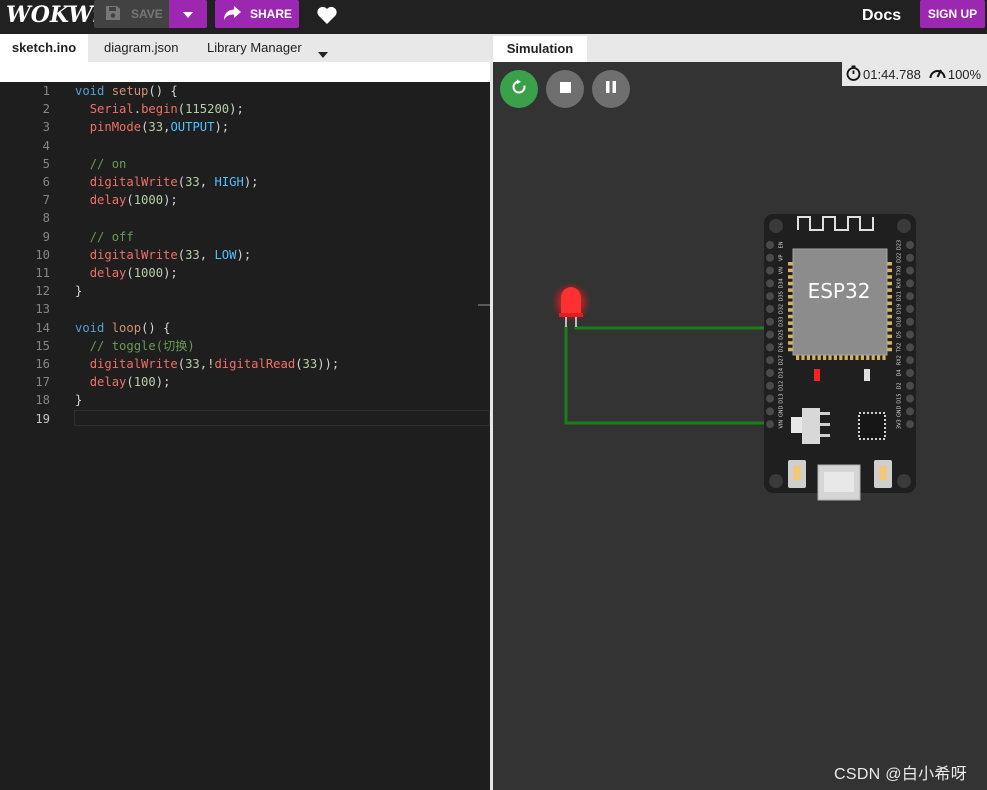 Image resolution: width=987 pixels, height=790 pixels. Describe the element at coordinates (672, 328) in the screenshot. I see `wire-d33` at that location.